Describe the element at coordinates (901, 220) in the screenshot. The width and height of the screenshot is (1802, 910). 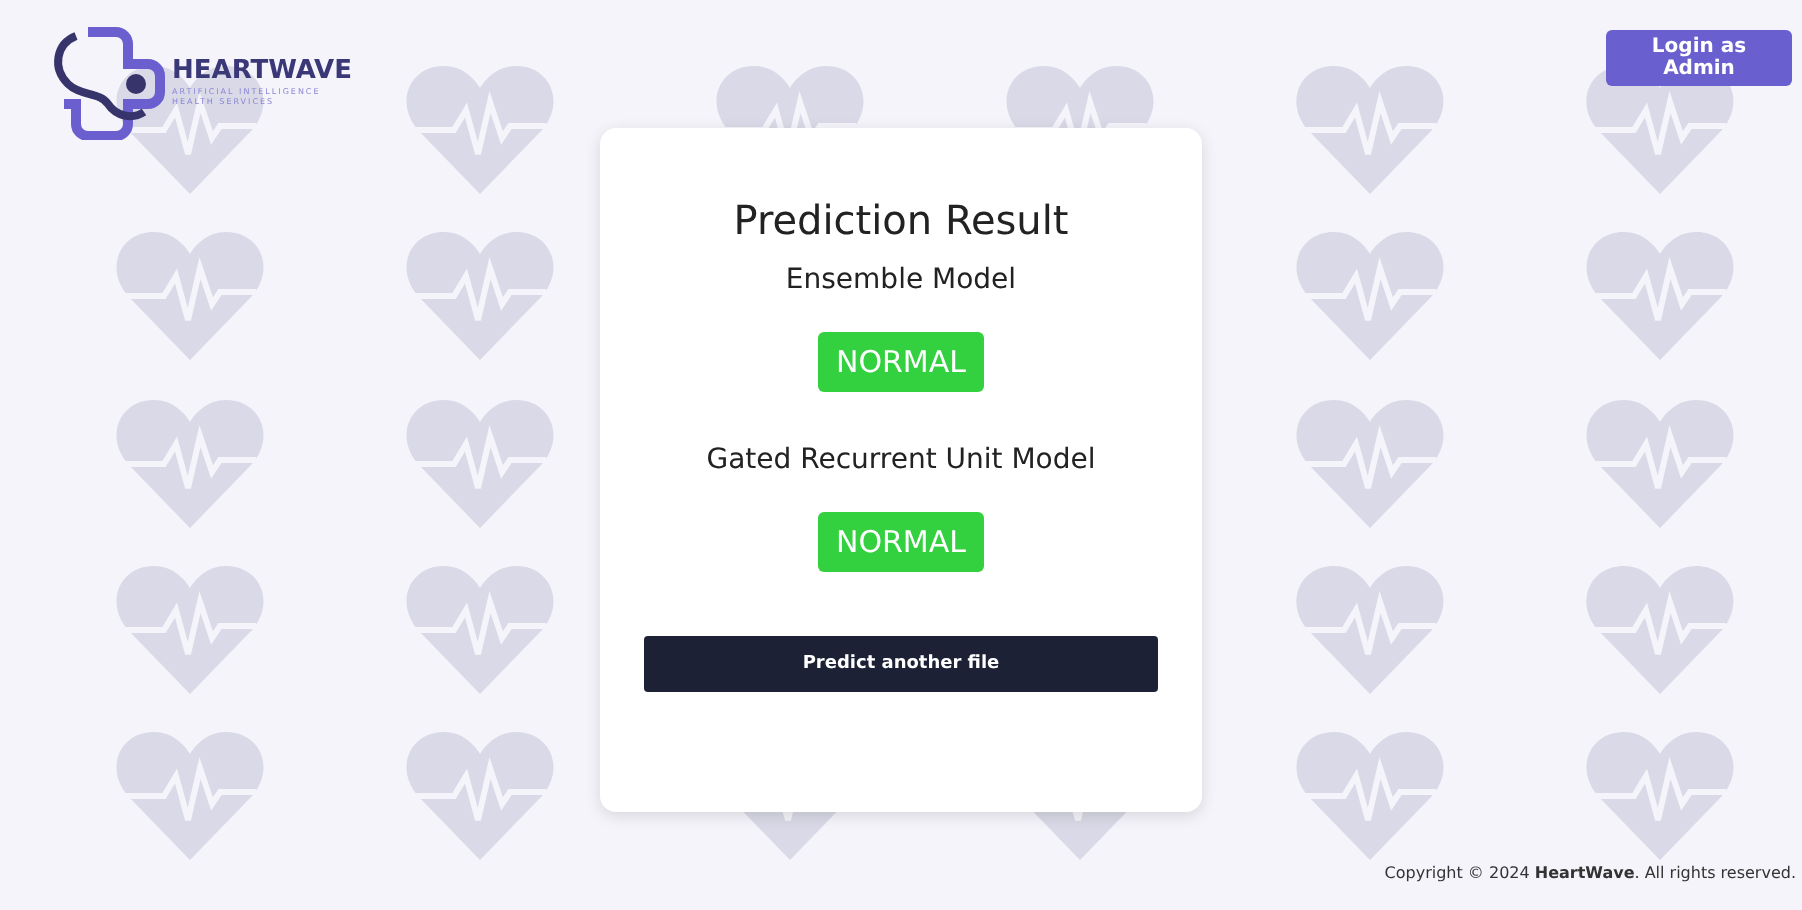
I see `card-title: Prediction Result` at that location.